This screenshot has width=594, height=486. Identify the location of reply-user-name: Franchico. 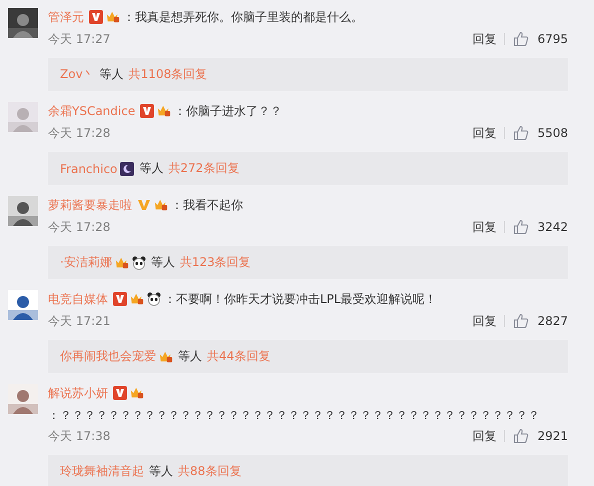
(89, 169).